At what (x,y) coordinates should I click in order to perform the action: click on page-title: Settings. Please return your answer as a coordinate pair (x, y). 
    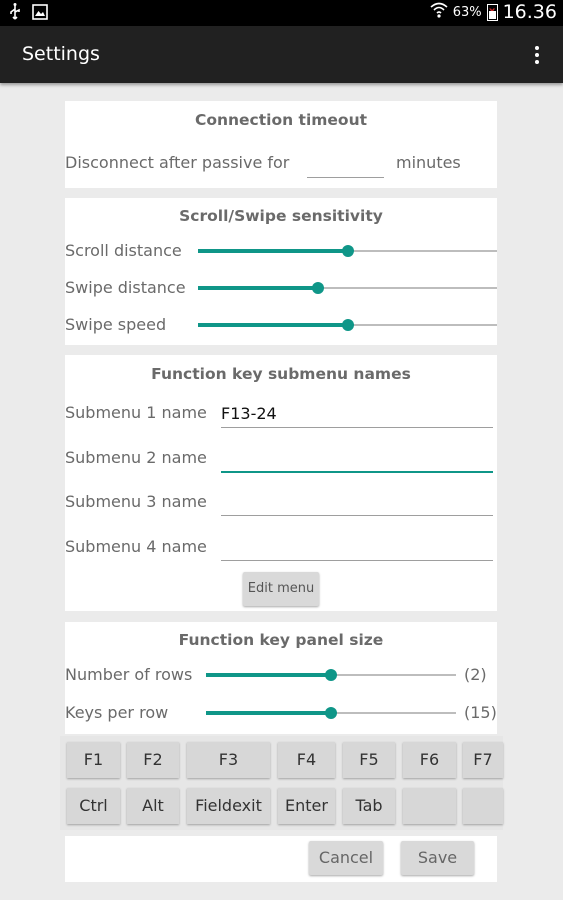
    Looking at the image, I should click on (61, 54).